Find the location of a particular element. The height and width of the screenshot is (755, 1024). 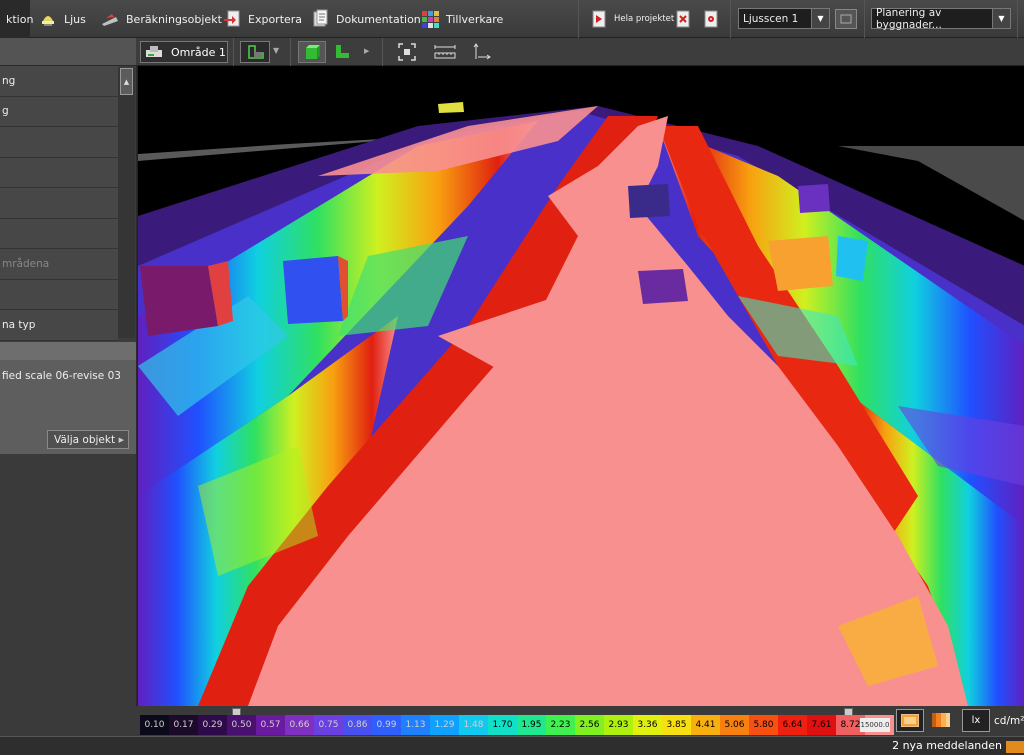

fit-view-icon is located at coordinates (407, 53).